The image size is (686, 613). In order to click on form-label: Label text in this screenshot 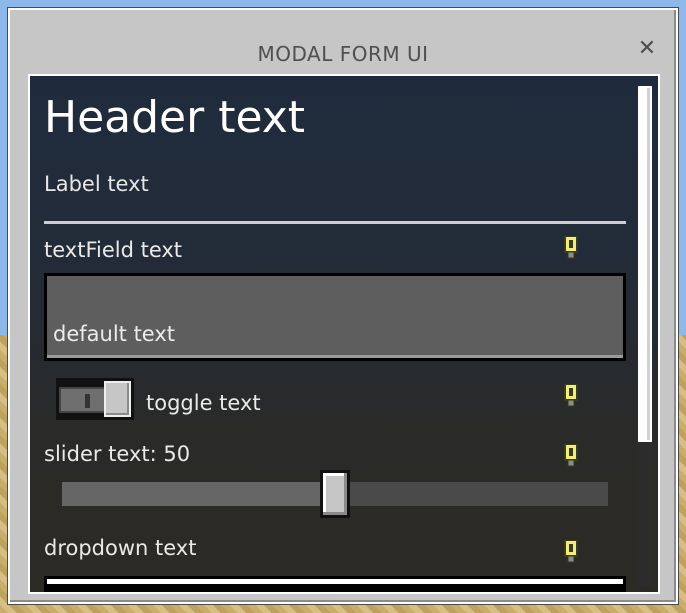, I will do `click(96, 184)`.